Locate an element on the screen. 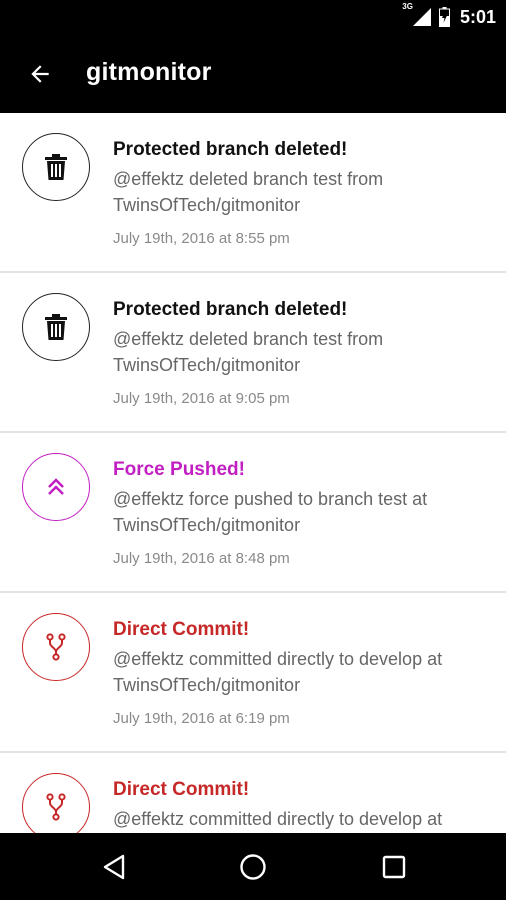  navigation-bar is located at coordinates (253, 866).